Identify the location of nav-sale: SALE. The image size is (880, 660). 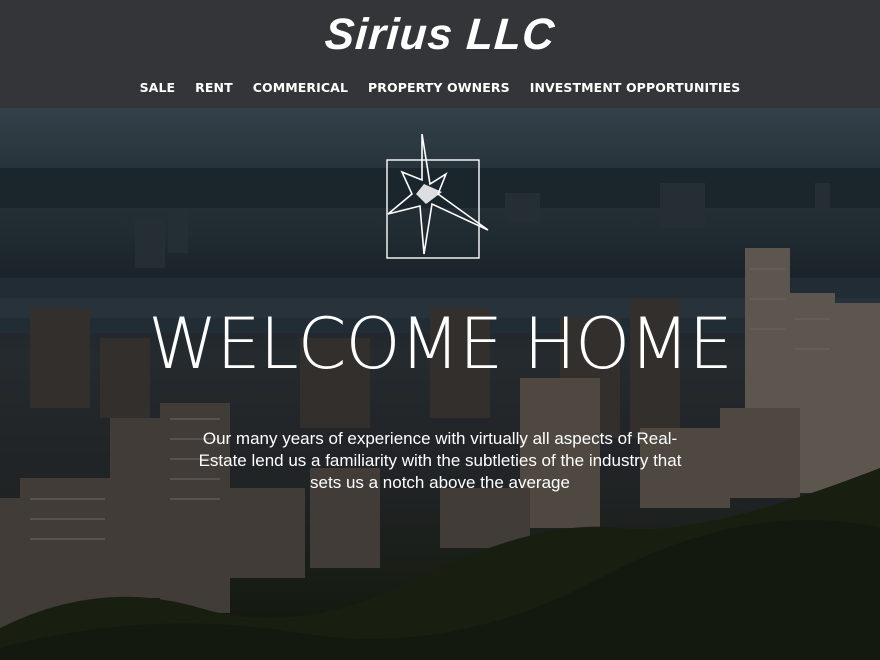
(158, 87).